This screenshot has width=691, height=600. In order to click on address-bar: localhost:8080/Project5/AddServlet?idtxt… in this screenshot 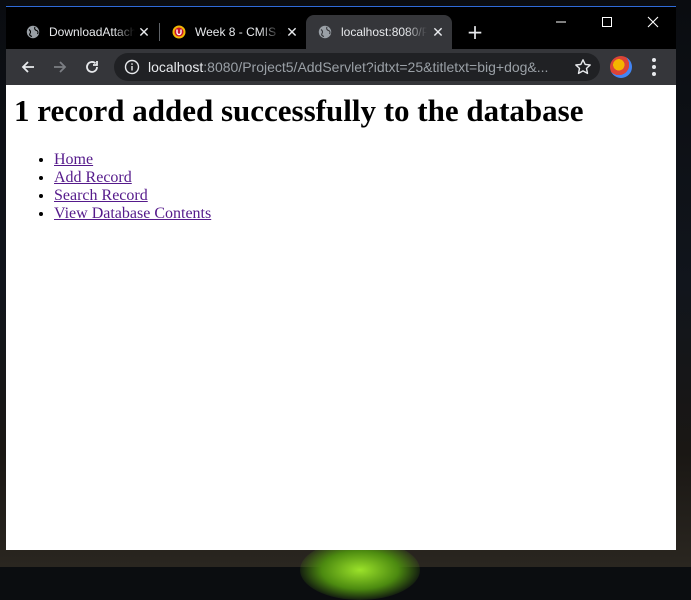, I will do `click(357, 67)`.